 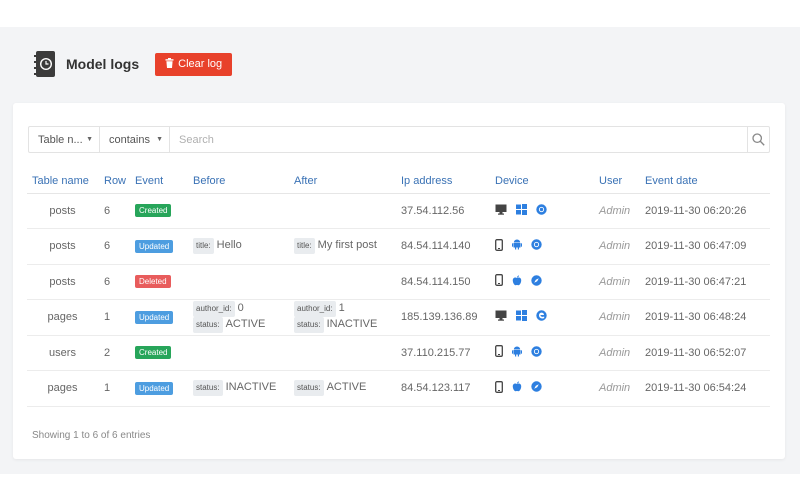 I want to click on after-field: title: My first post, so click(x=344, y=246).